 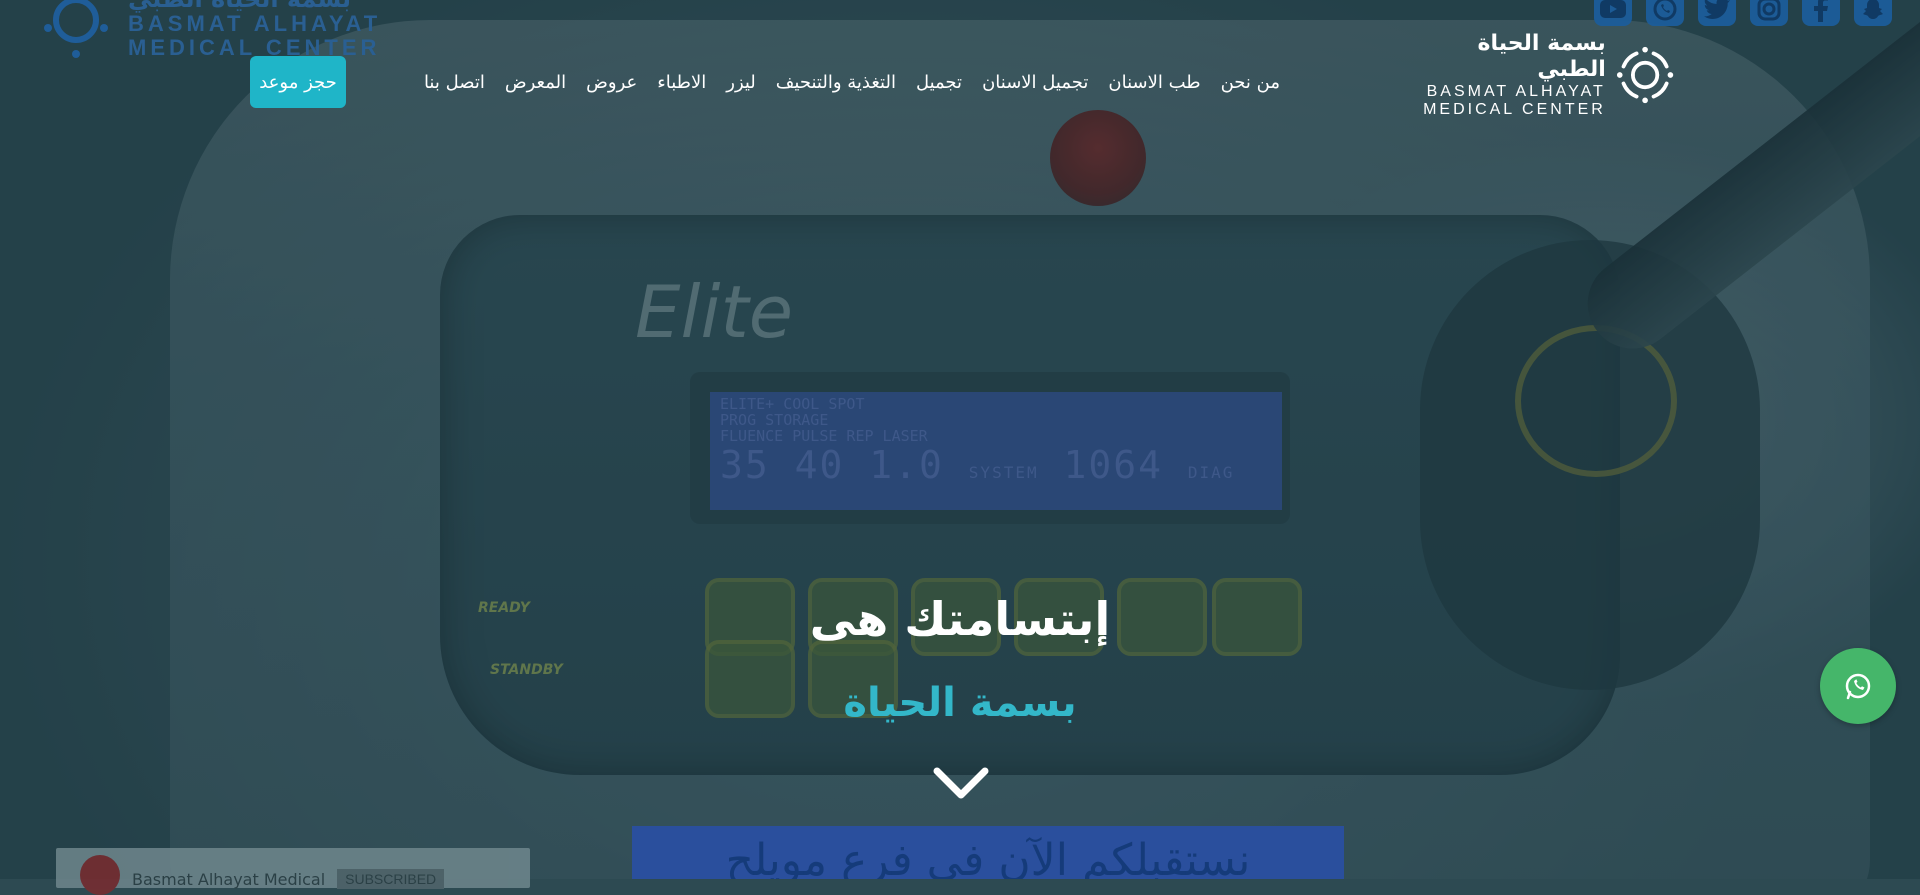 I want to click on nav-laser: ليزر, so click(x=741, y=82).